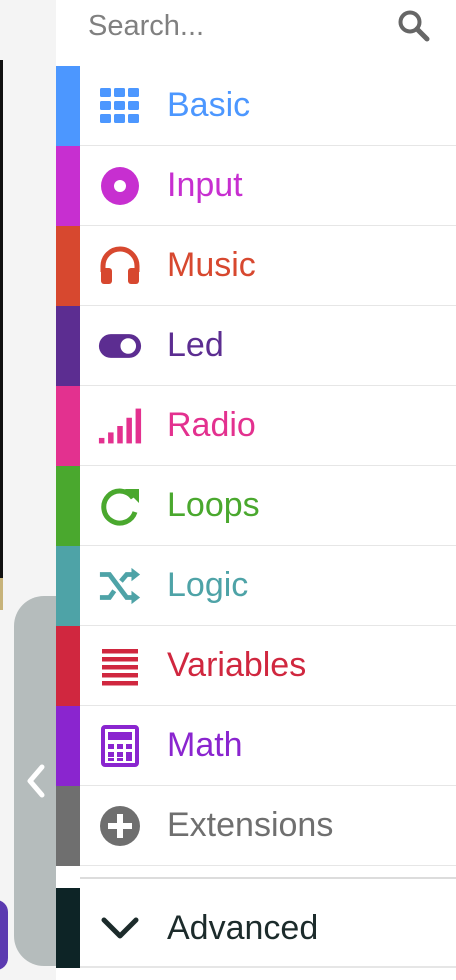 This screenshot has height=980, width=456. What do you see at coordinates (120, 746) in the screenshot?
I see `calculator-icon` at bounding box center [120, 746].